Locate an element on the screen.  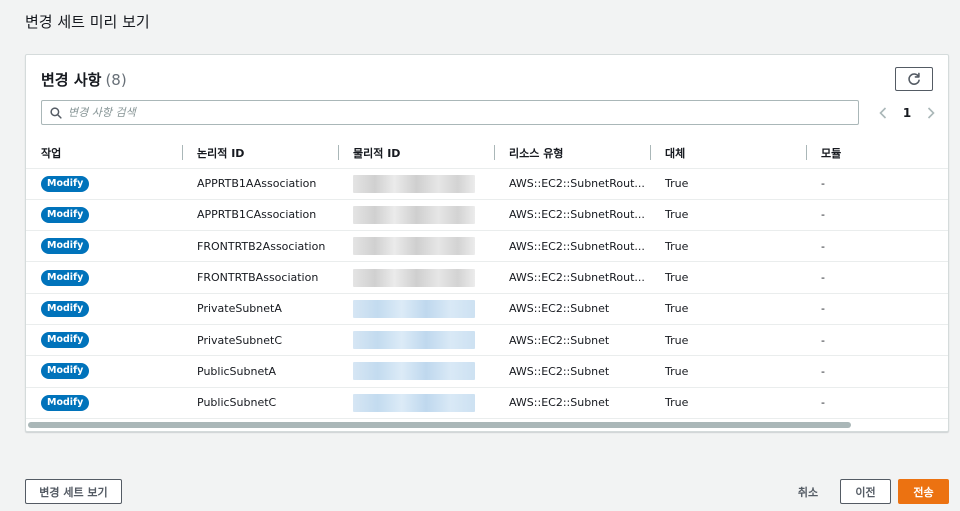
refresh-button is located at coordinates (914, 79).